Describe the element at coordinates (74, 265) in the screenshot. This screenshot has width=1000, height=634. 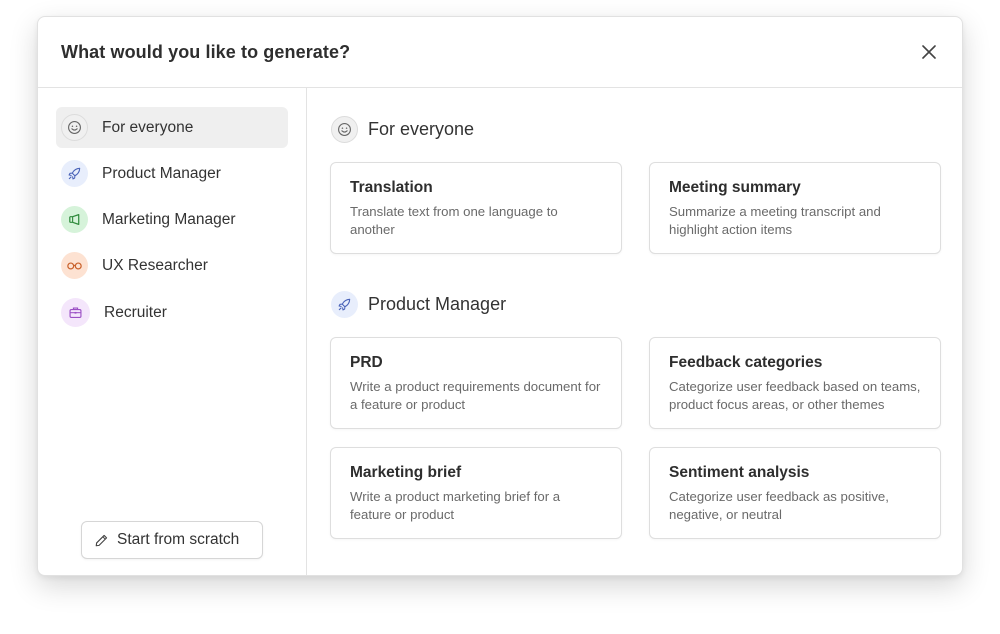
I see `glasses-icon` at that location.